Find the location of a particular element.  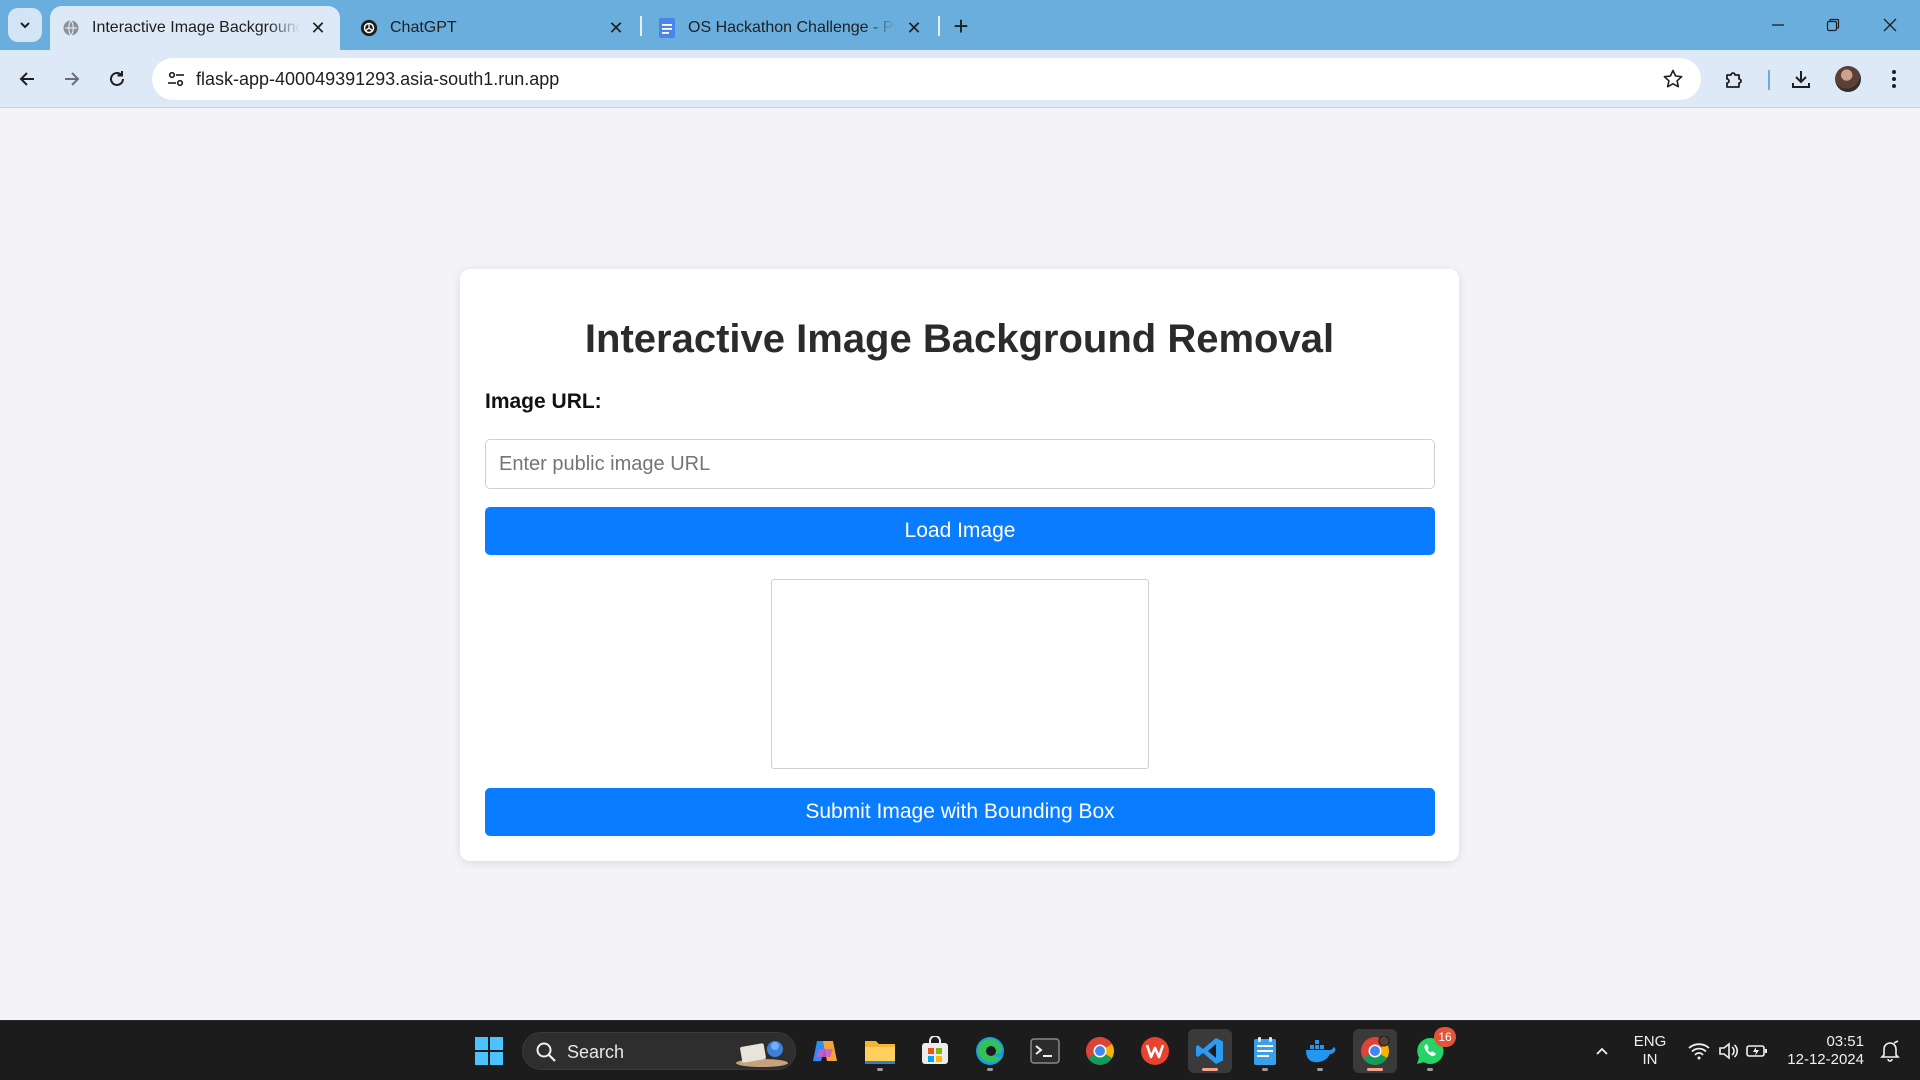

downloads-button is located at coordinates (1801, 79).